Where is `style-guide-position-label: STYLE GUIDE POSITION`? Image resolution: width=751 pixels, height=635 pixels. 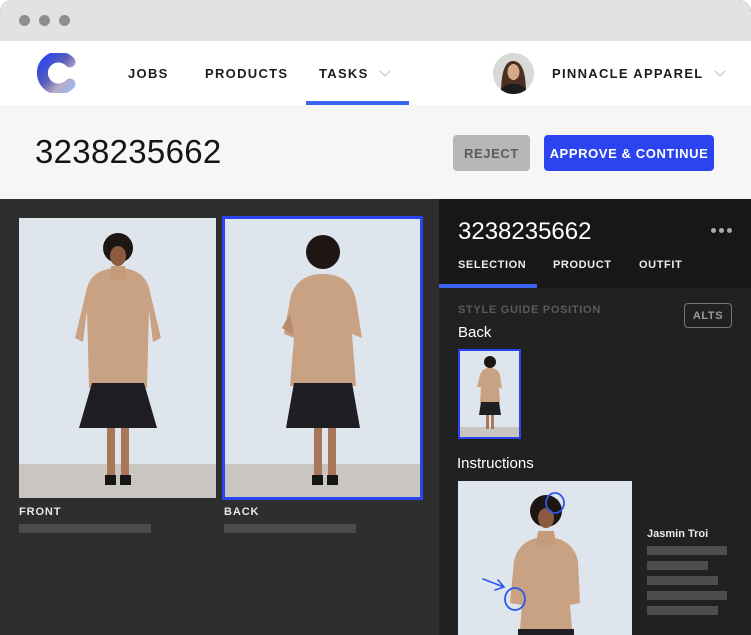
style-guide-position-label: STYLE GUIDE POSITION is located at coordinates (529, 310).